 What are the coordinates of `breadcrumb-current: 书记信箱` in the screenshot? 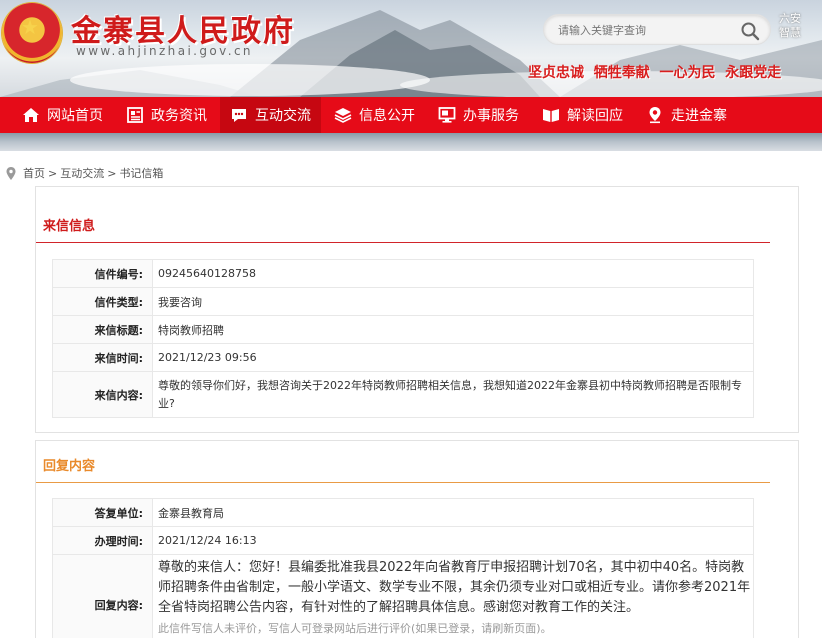 It's located at (141, 173).